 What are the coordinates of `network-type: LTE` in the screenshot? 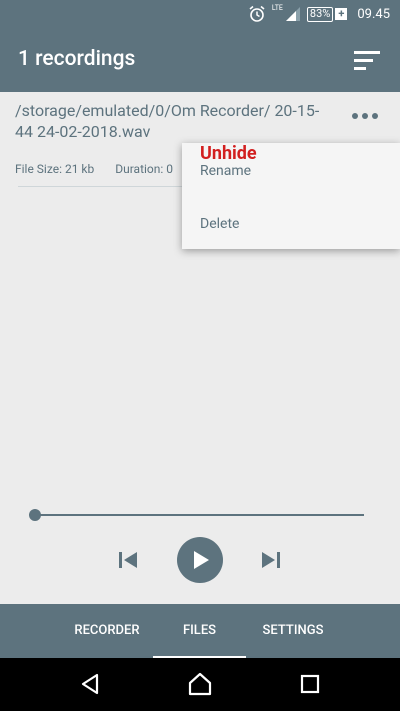 It's located at (277, 8).